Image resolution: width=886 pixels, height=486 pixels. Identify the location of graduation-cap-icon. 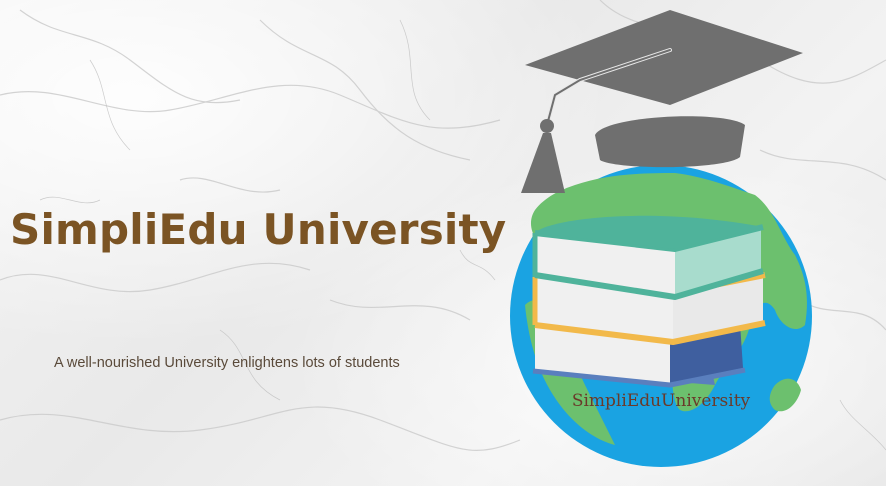
(662, 101).